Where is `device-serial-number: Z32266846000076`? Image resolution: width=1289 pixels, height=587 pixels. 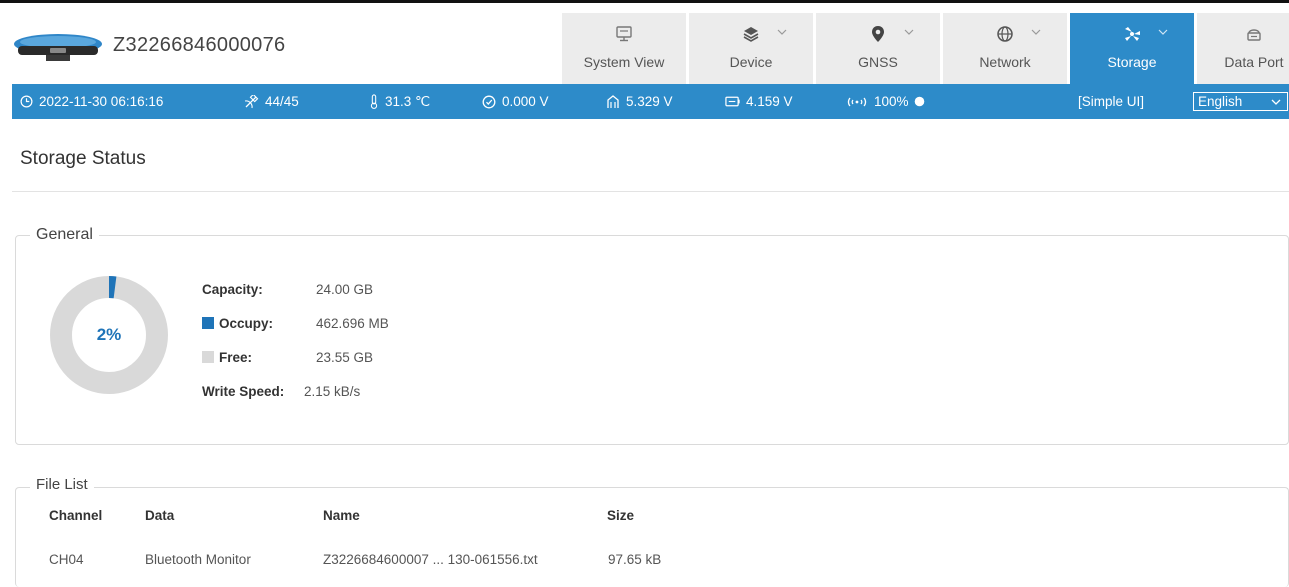 device-serial-number: Z32266846000076 is located at coordinates (199, 45).